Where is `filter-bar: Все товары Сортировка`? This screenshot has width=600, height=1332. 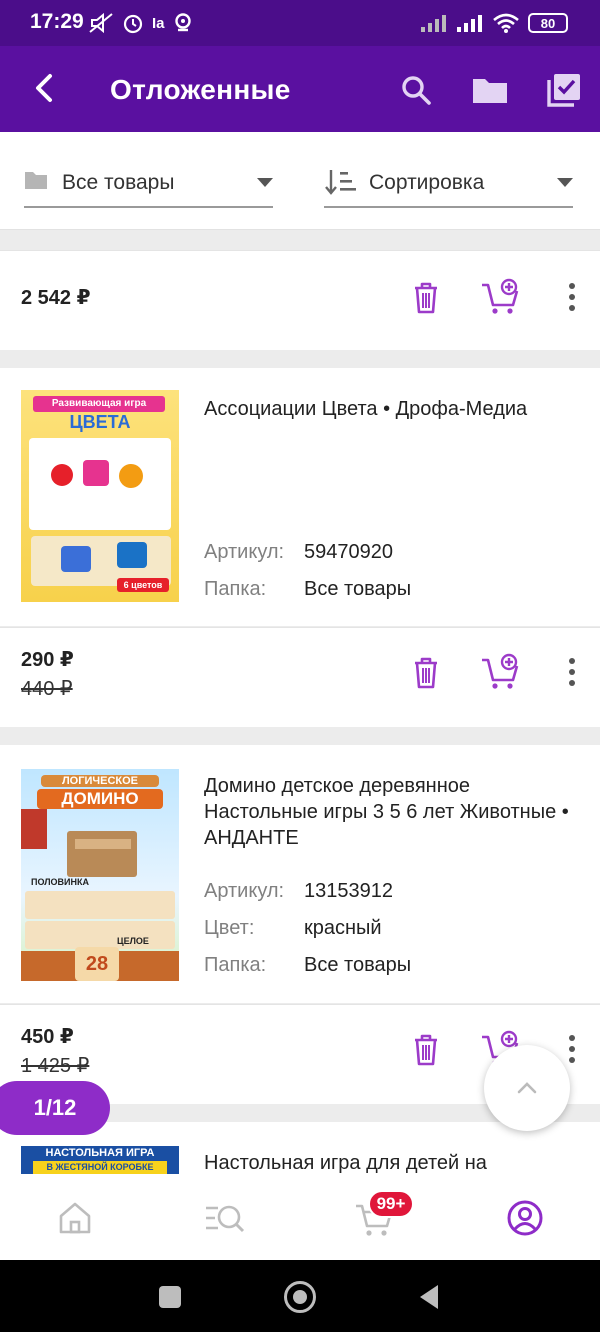 filter-bar: Все товары Сортировка is located at coordinates (300, 181).